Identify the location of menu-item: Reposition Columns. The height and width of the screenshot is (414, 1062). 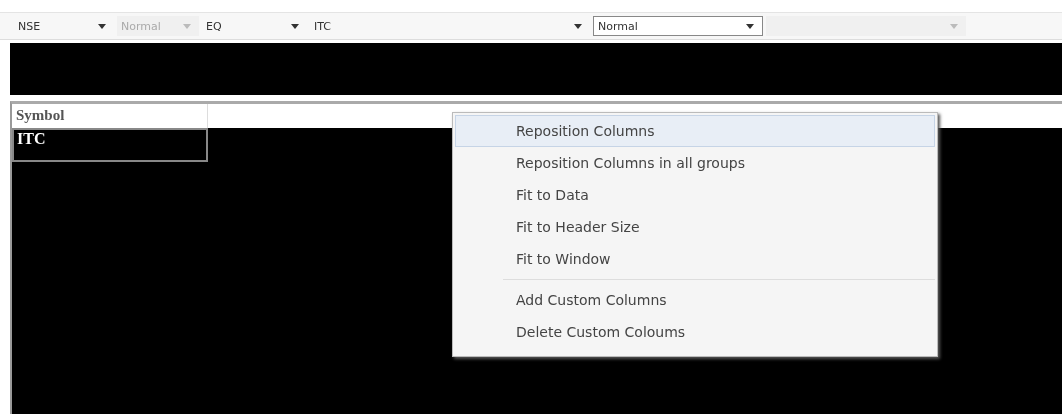
(695, 131).